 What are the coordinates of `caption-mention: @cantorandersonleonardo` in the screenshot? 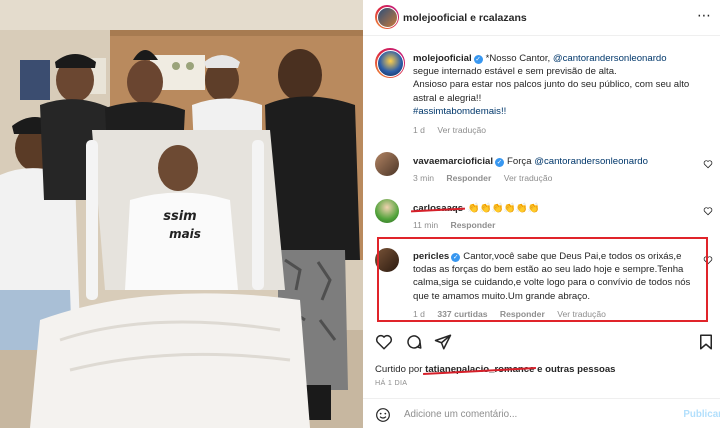 It's located at (610, 58).